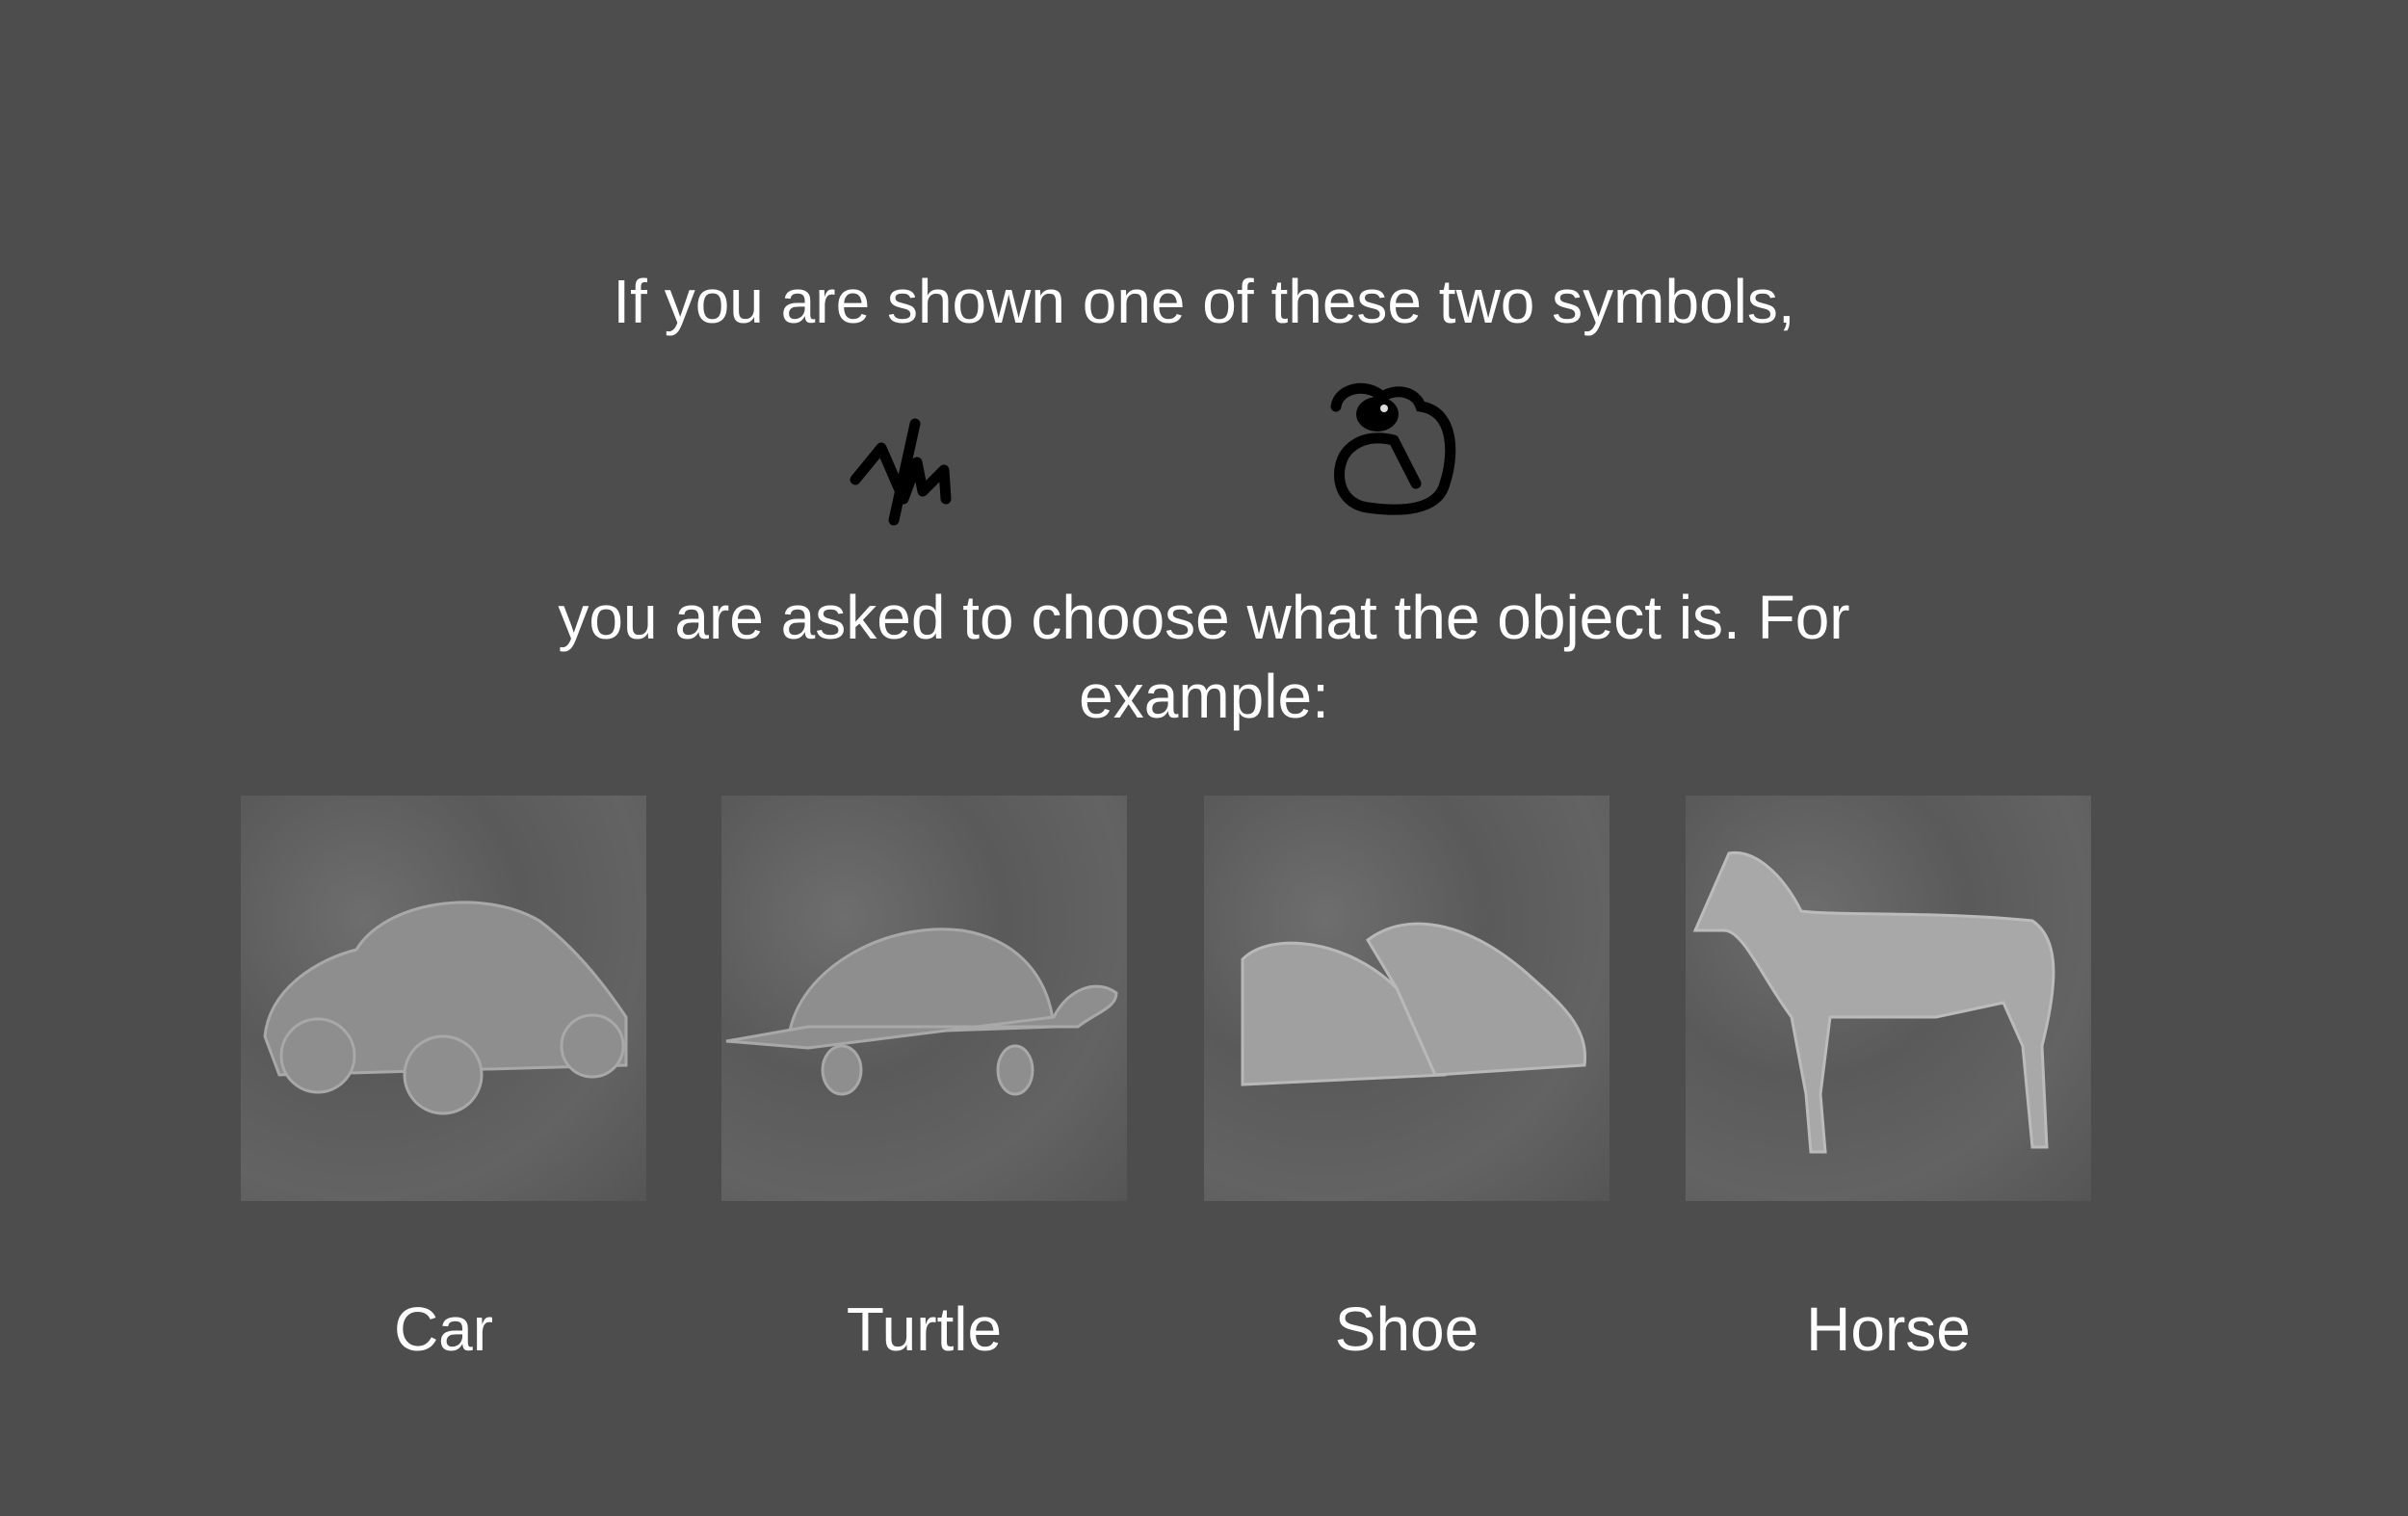 Image resolution: width=2408 pixels, height=1516 pixels. What do you see at coordinates (443, 1329) in the screenshot?
I see `option-car: Car` at bounding box center [443, 1329].